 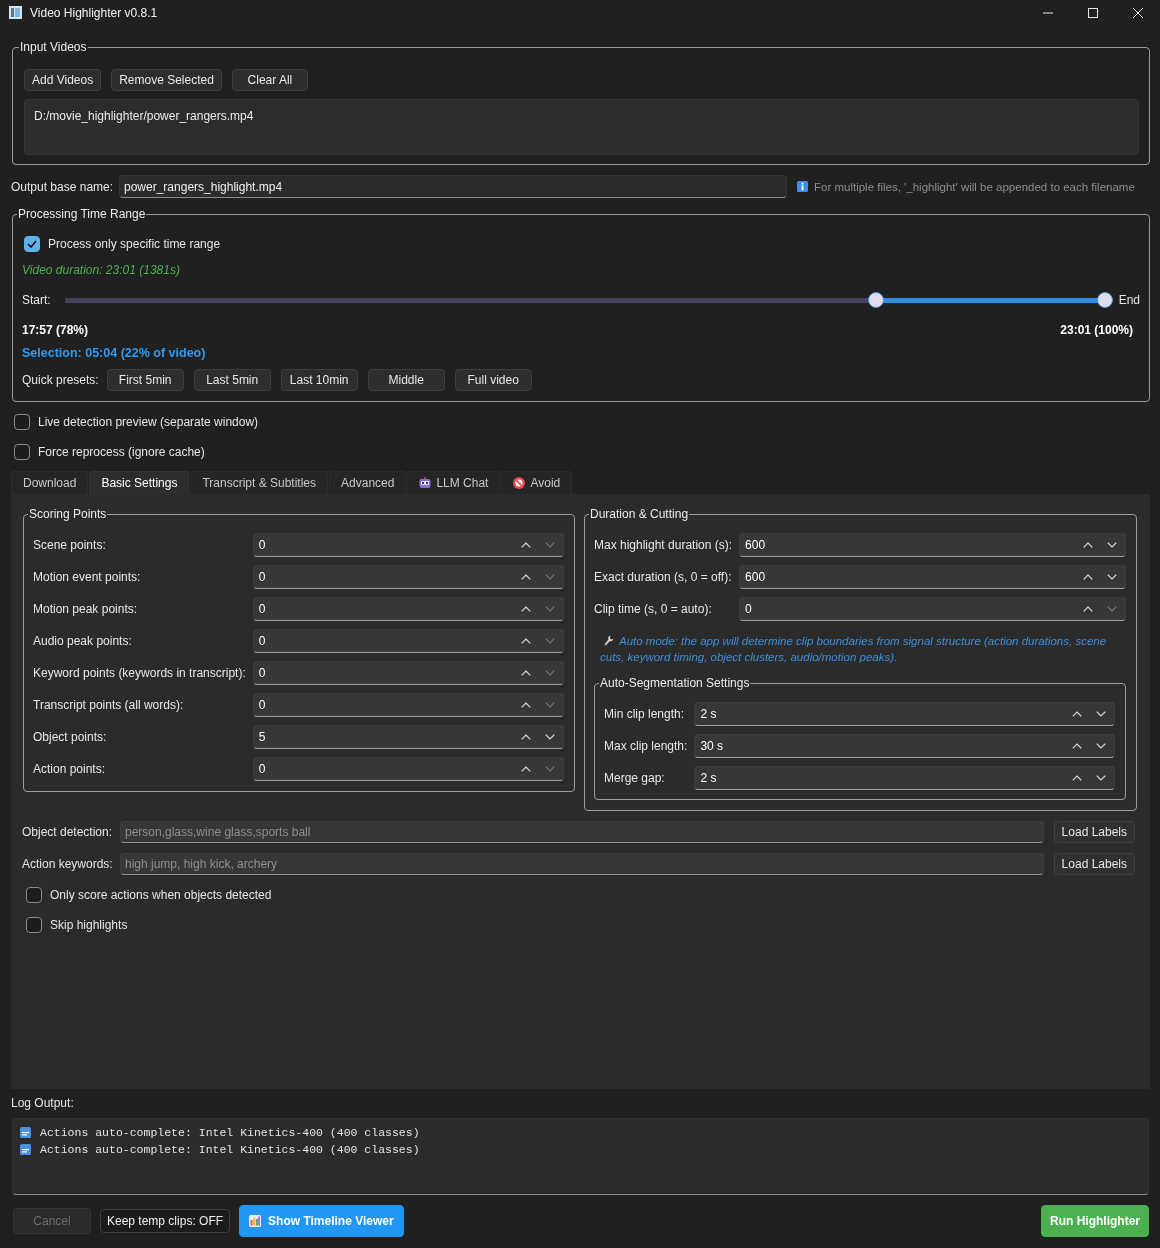 I want to click on slider-label: Start:, so click(x=36, y=300).